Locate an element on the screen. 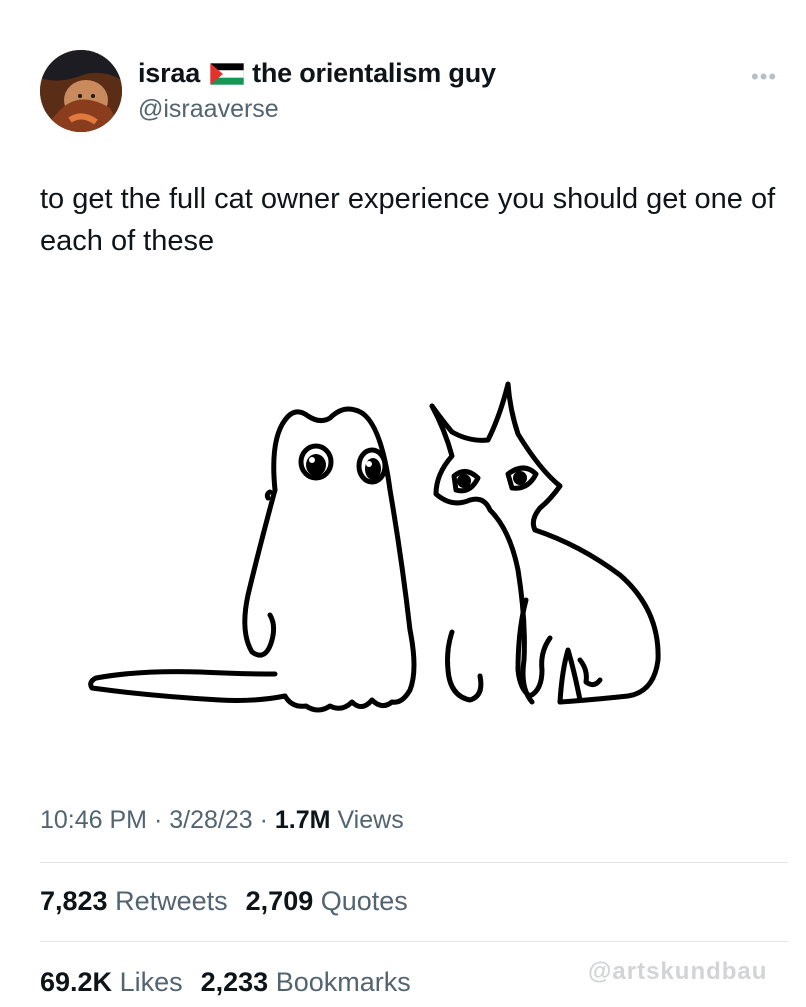  retweets-stat: 7,823 Retweets is located at coordinates (134, 901).